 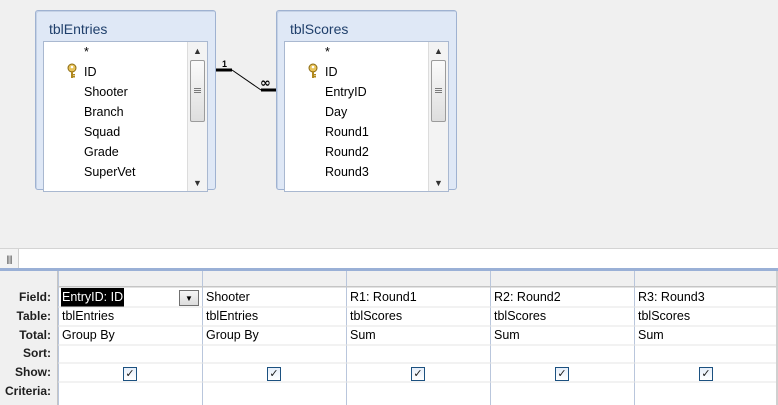 What do you see at coordinates (418, 338) in the screenshot?
I see `grid-column: R1: Round1 tblScores Sum ✓` at bounding box center [418, 338].